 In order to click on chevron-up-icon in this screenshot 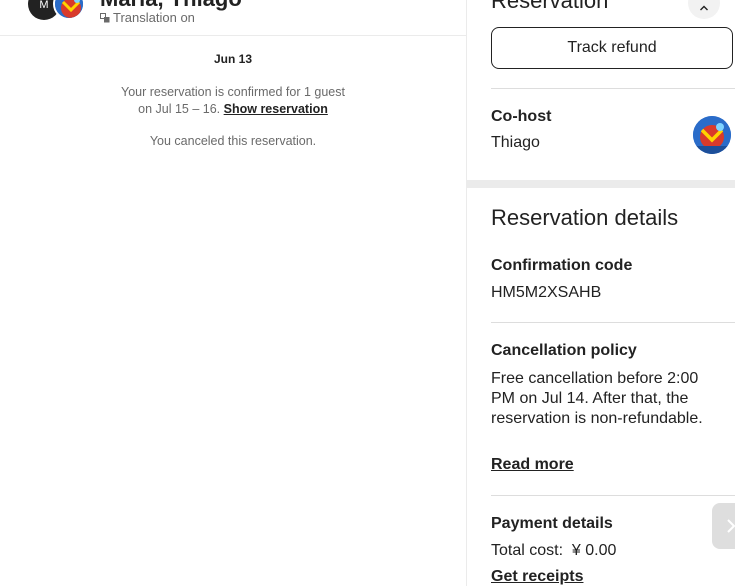, I will do `click(704, 8)`.